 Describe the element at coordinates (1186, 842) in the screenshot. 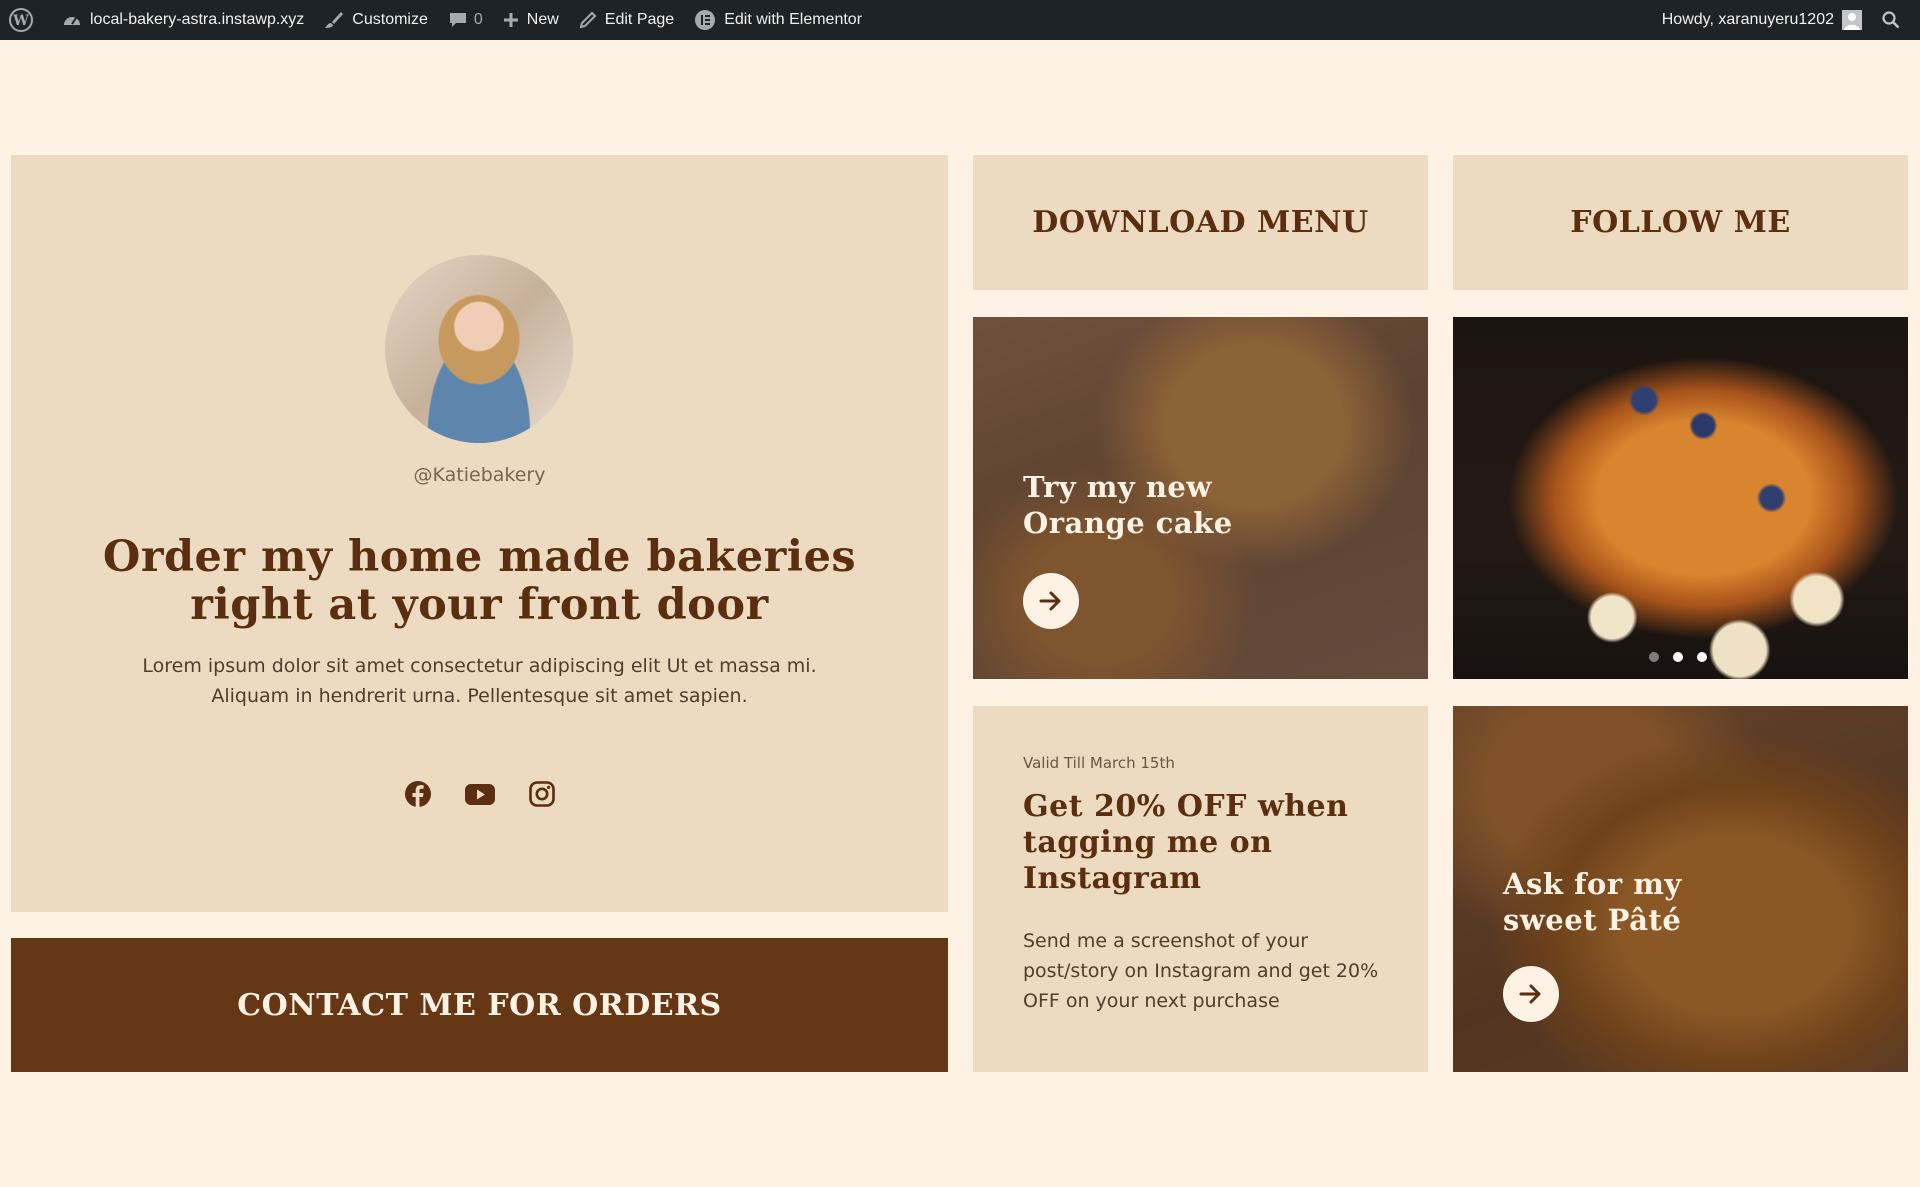

I see `promo-title: Get 20% OFF when tagging me on Instagram` at that location.